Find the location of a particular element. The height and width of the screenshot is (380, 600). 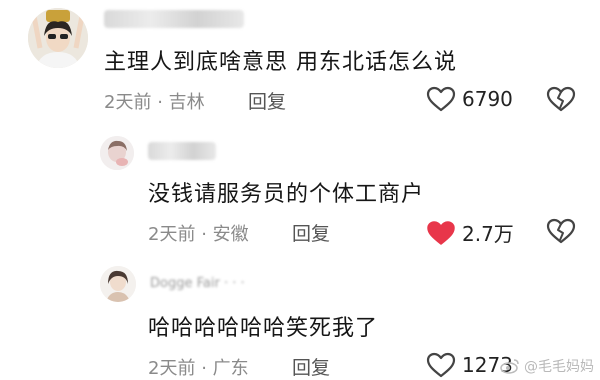

comment-location: 安徽 is located at coordinates (230, 234).